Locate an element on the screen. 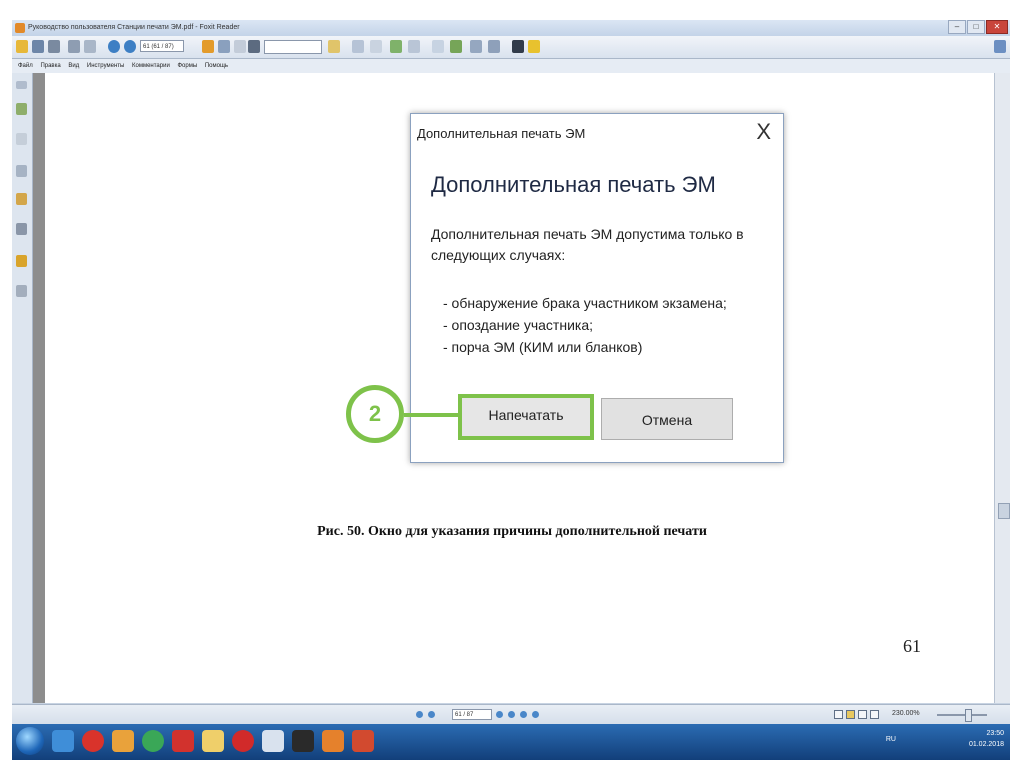 Image resolution: width=1024 pixels, height=767 pixels. windows-taskbar: RU 23:50 01.02.2018 is located at coordinates (511, 742).